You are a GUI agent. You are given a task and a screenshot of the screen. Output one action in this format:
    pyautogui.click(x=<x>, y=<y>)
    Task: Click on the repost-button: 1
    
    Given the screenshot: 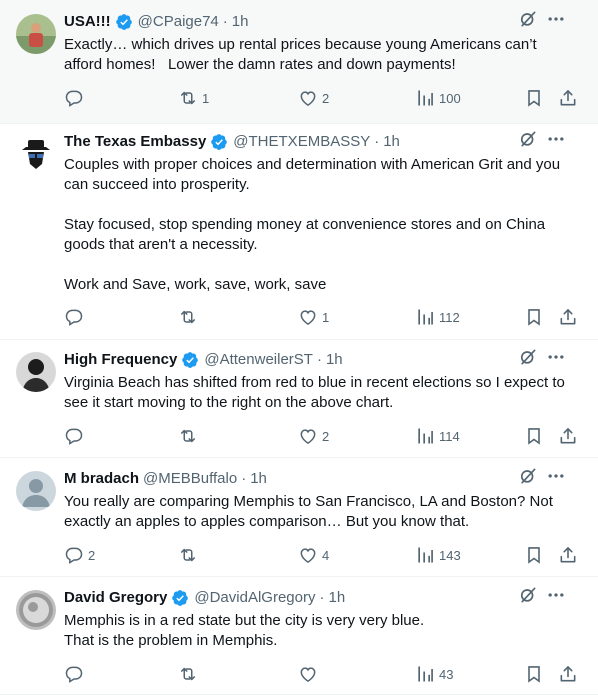 What is the action you would take?
    pyautogui.click(x=193, y=98)
    